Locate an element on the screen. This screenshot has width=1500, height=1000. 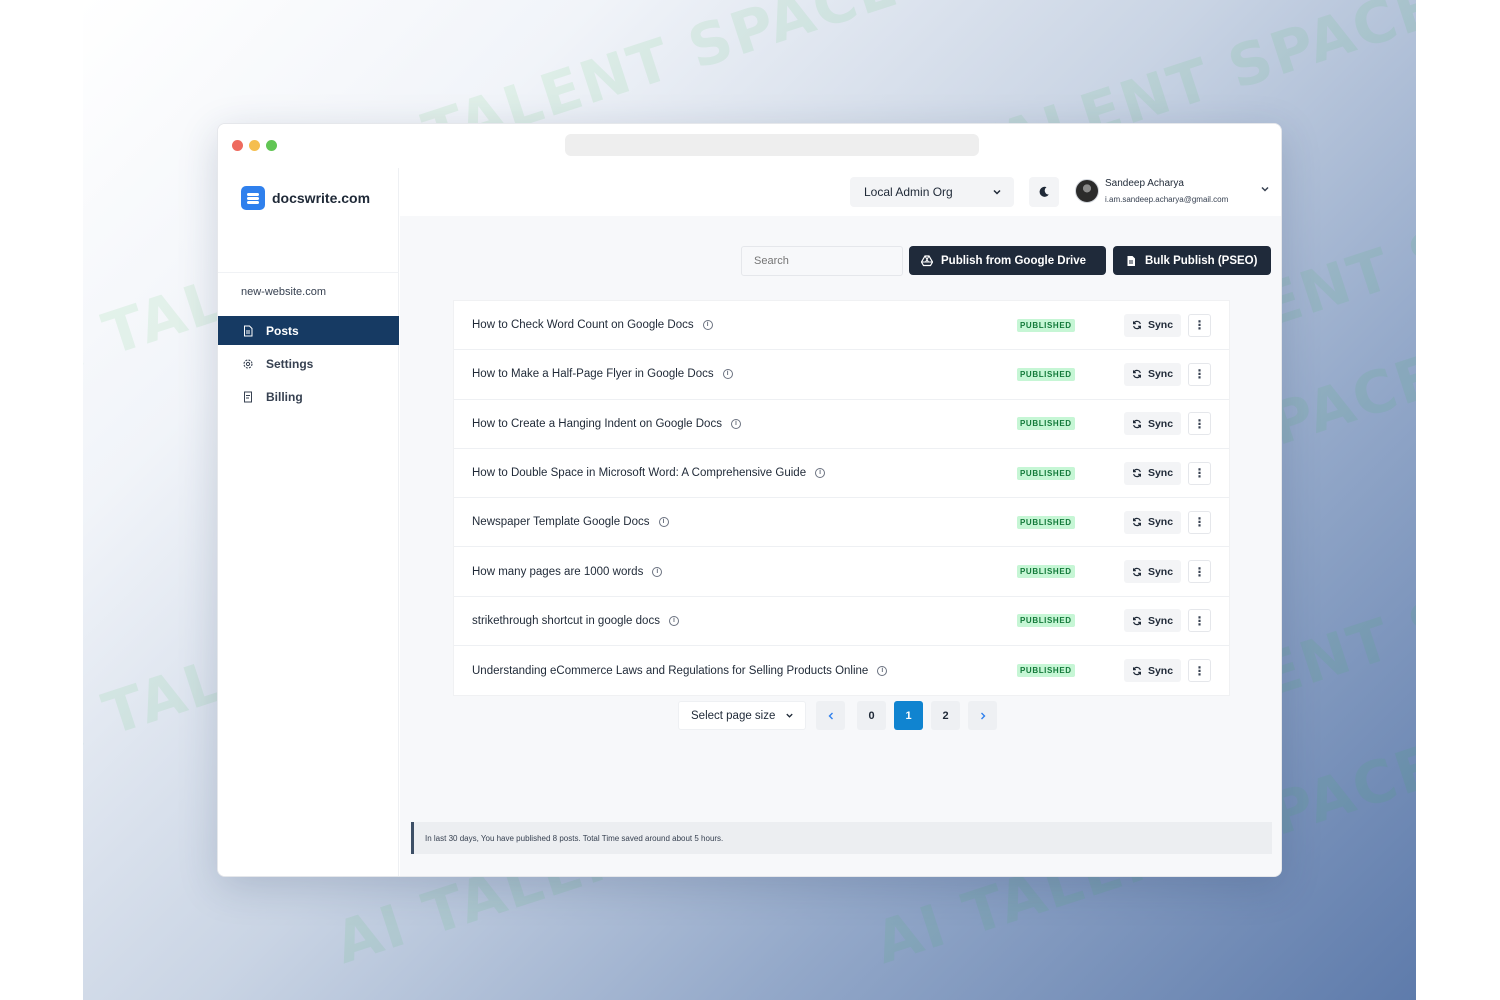
sidebar-item-posts: Posts is located at coordinates (308, 330).